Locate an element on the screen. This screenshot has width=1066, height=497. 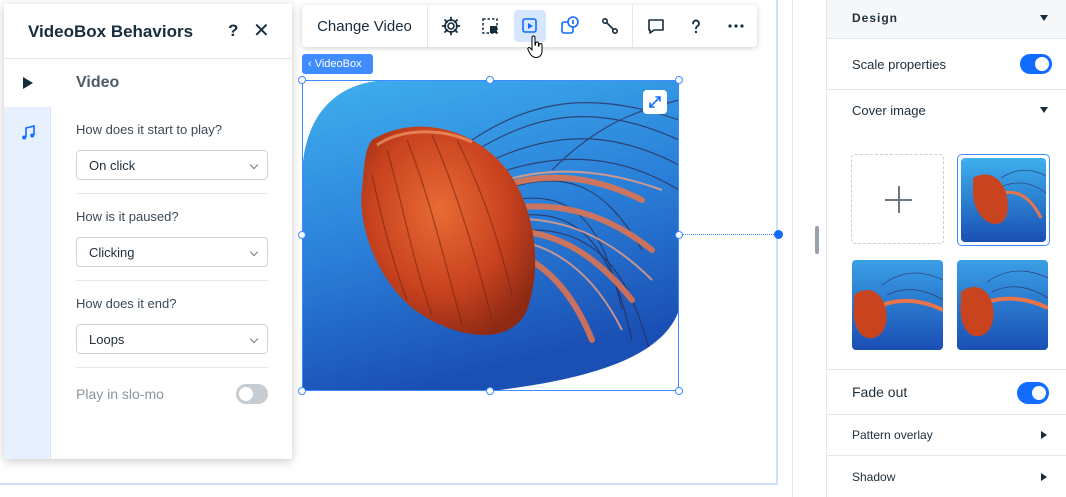
panel-title: VideoBox Behaviors is located at coordinates (111, 31).